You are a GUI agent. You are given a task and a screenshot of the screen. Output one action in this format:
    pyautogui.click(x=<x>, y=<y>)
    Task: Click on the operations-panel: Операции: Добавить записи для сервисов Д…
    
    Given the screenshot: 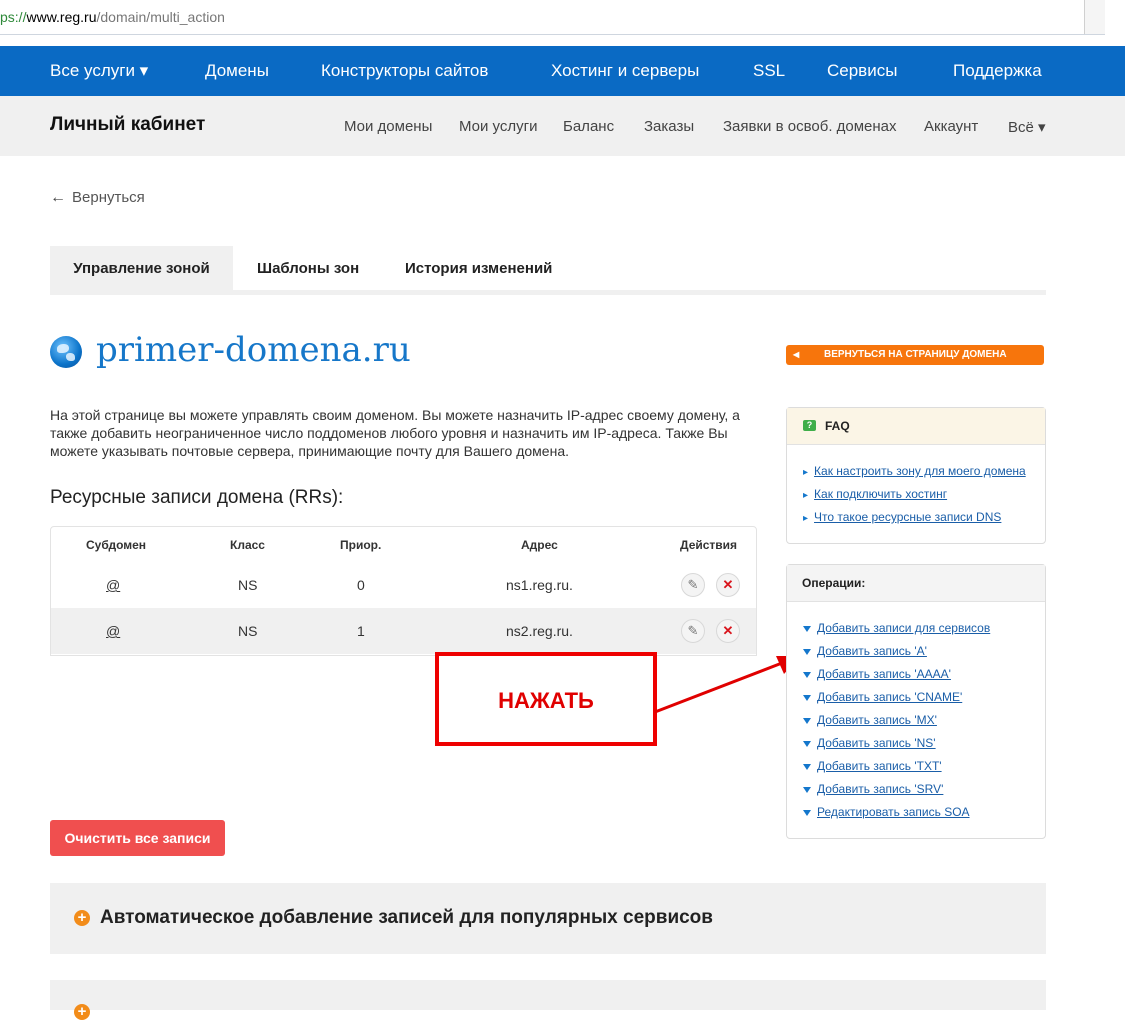 What is the action you would take?
    pyautogui.click(x=916, y=701)
    